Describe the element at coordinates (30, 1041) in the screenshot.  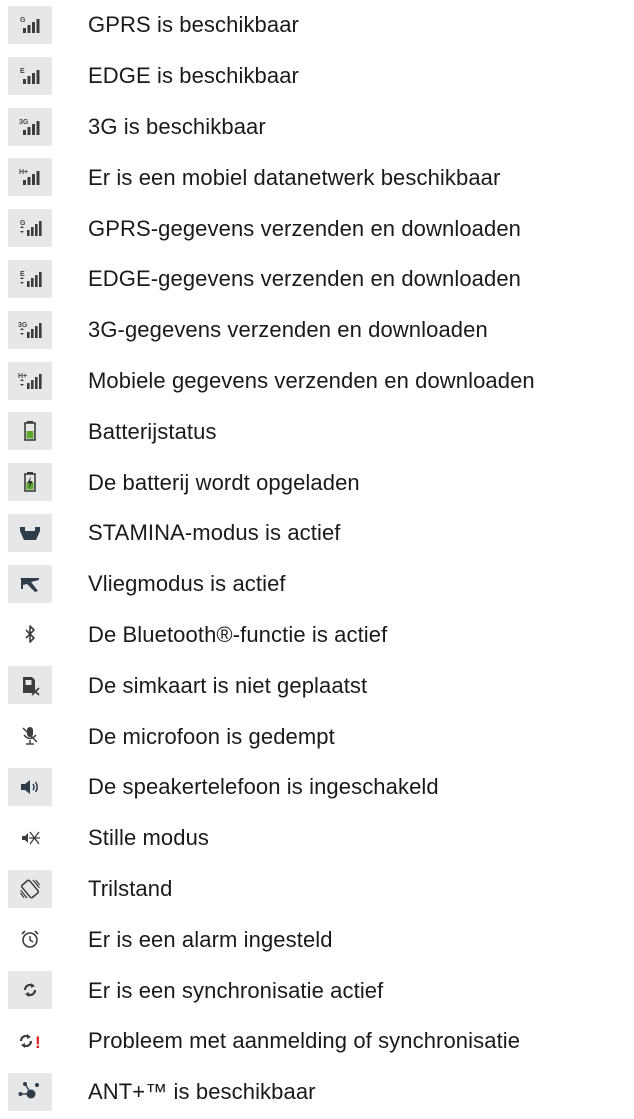
I see `sync-problem-icon: !` at that location.